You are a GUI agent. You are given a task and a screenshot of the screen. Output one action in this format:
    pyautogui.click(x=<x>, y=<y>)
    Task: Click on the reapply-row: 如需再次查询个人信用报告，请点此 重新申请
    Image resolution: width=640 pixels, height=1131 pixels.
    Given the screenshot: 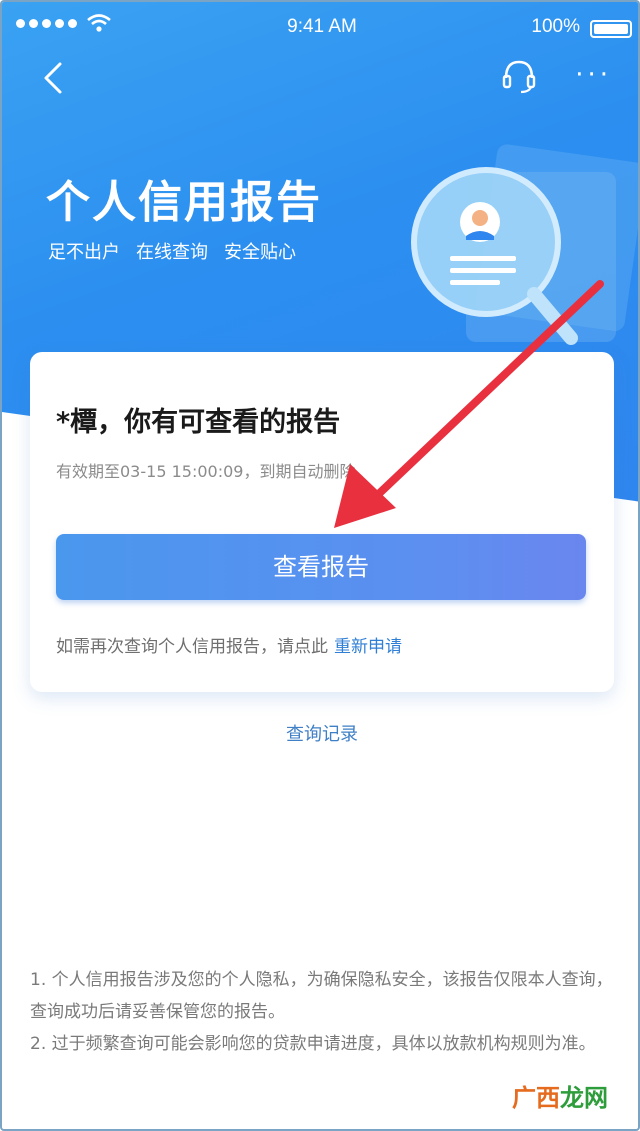 What is the action you would take?
    pyautogui.click(x=229, y=644)
    